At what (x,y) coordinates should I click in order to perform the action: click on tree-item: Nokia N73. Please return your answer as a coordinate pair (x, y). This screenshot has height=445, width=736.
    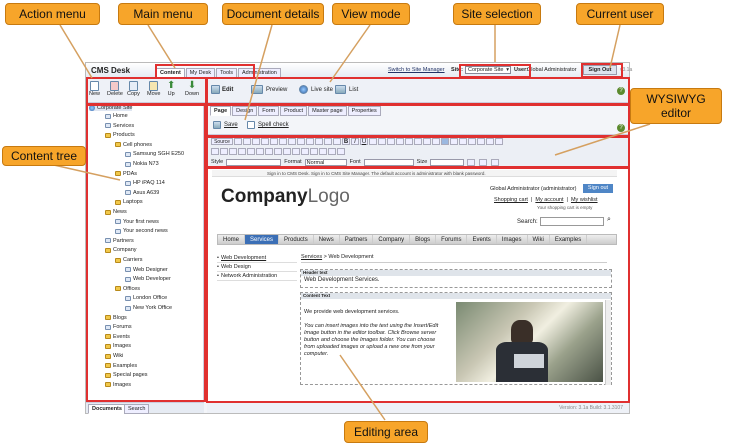
    Looking at the image, I should click on (142, 164).